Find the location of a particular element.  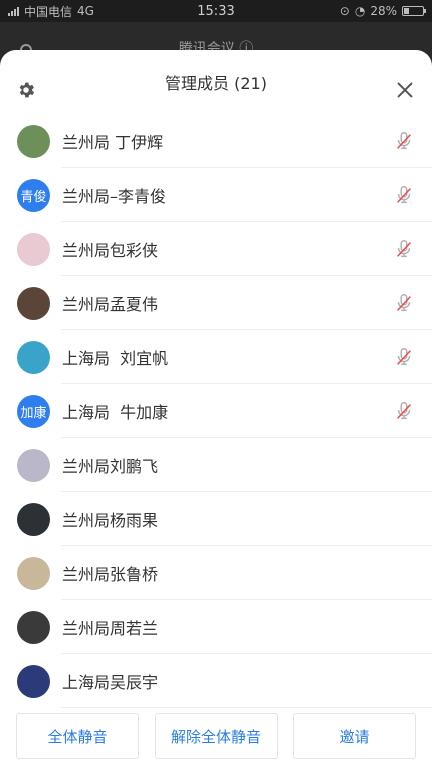

battery-percent: 28% is located at coordinates (383, 11).